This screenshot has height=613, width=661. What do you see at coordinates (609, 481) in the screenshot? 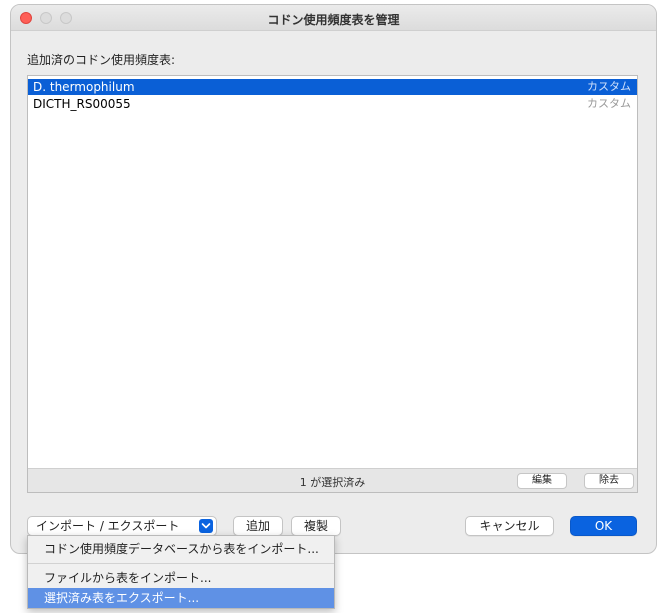
I see `remove-button: 除去` at bounding box center [609, 481].